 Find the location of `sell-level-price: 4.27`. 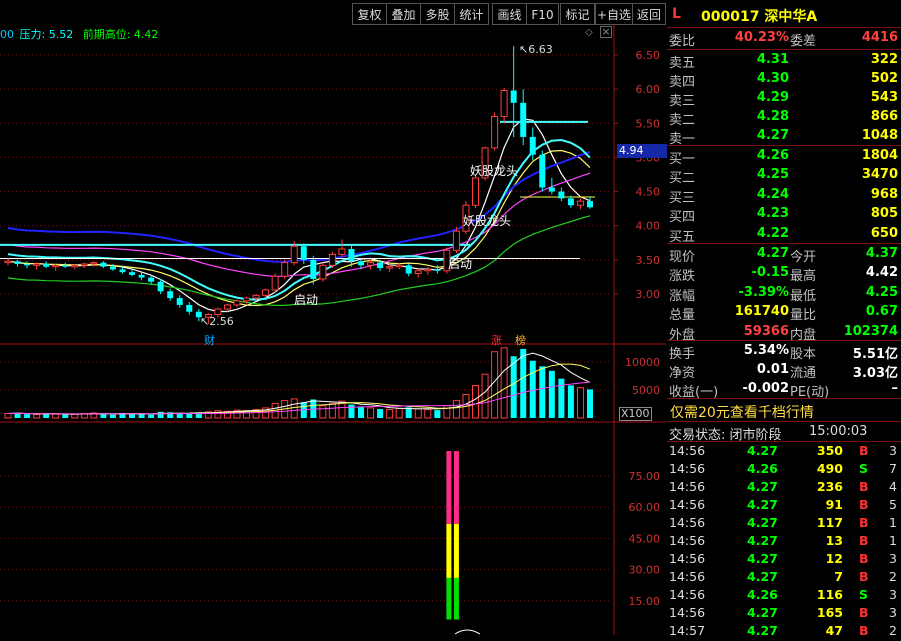

sell-level-price: 4.27 is located at coordinates (772, 135).